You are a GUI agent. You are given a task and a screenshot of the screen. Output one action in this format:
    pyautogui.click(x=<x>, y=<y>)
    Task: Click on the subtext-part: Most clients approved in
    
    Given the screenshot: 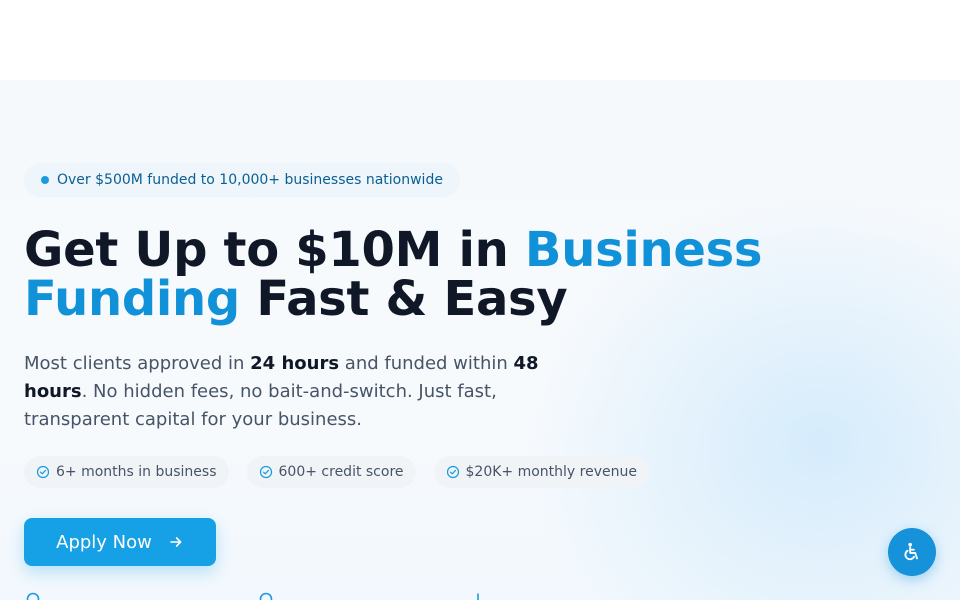 What is the action you would take?
    pyautogui.click(x=137, y=363)
    